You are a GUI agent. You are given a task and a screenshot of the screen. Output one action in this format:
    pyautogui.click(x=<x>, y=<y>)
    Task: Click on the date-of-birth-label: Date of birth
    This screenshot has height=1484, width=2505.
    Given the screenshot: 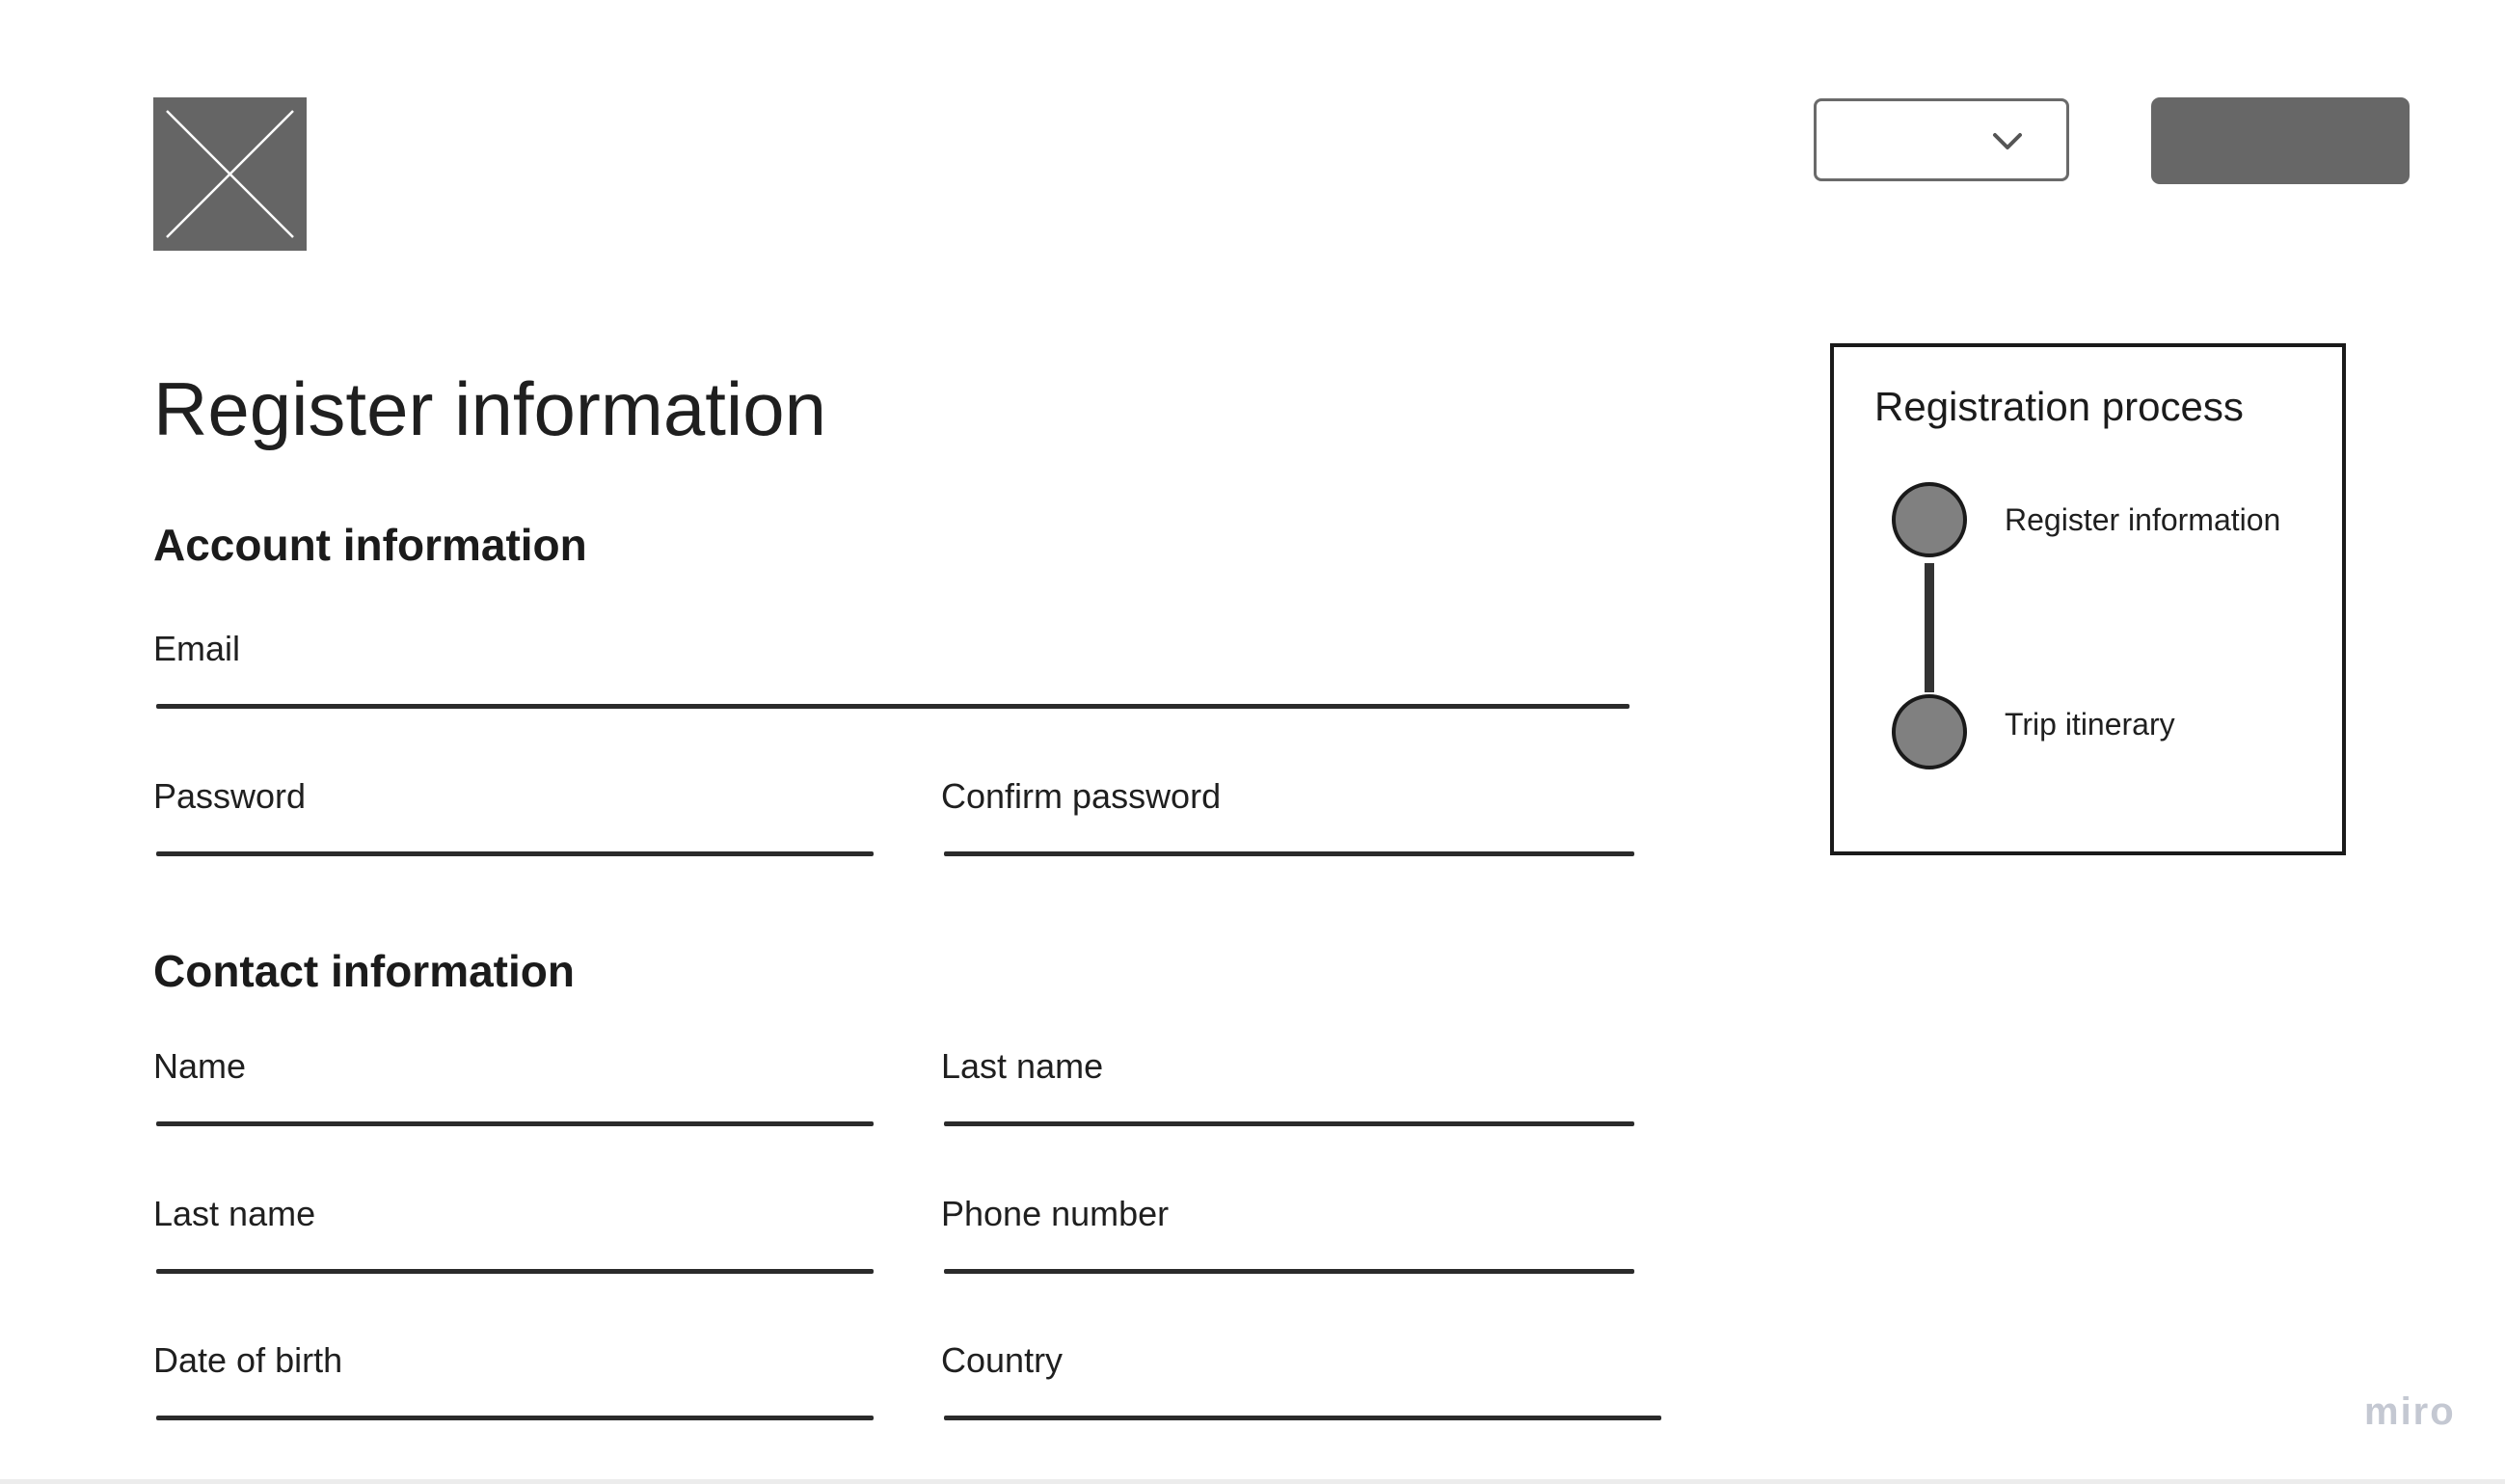 What is the action you would take?
    pyautogui.click(x=248, y=1360)
    